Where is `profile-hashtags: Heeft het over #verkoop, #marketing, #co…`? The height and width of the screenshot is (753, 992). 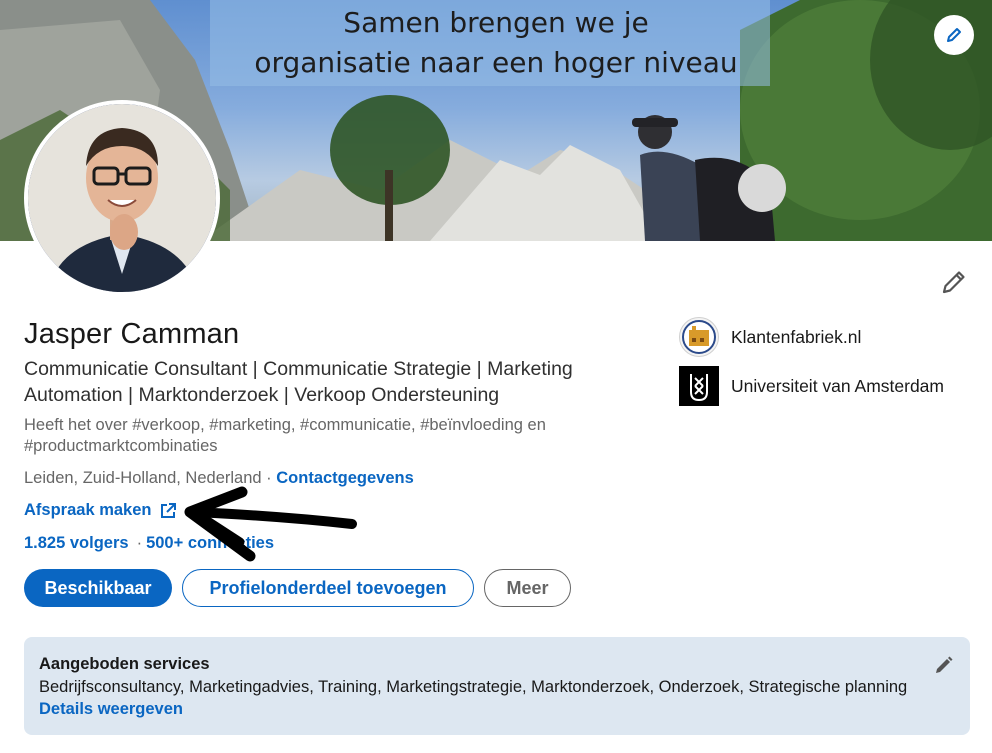
profile-hashtags: Heeft het over #verkoop, #marketing, #co… is located at coordinates (285, 435).